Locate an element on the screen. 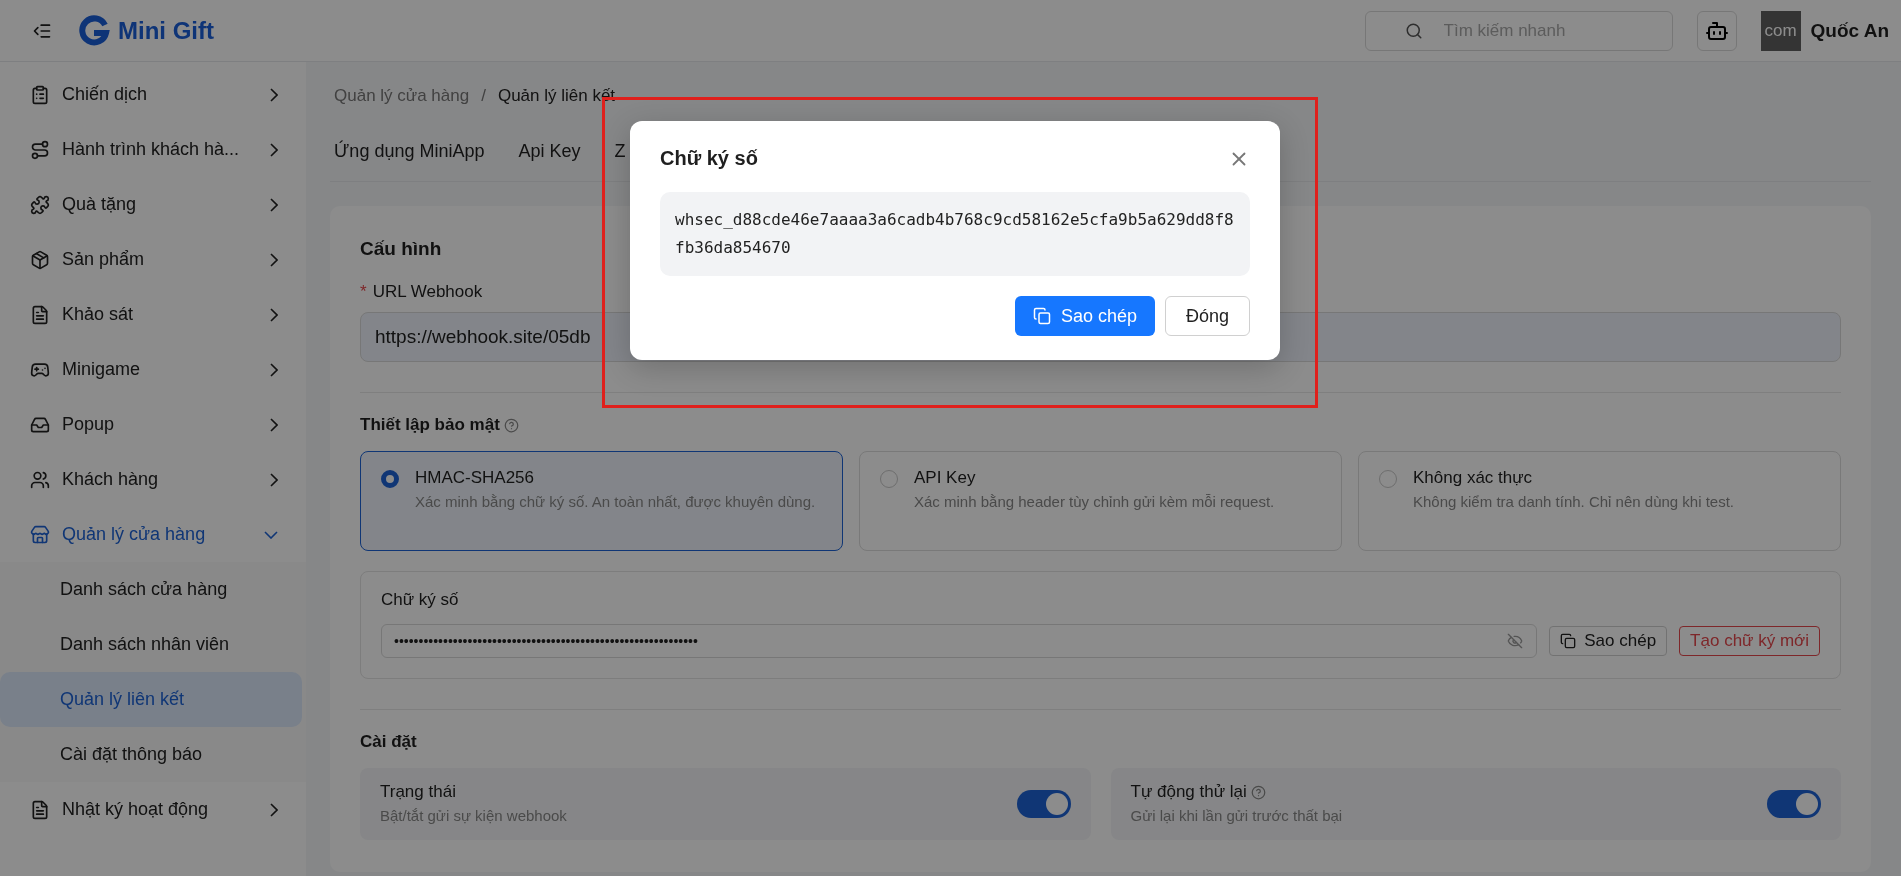 Image resolution: width=1901 pixels, height=876 pixels. setting-title: Tự động thử lại is located at coordinates (1188, 792).